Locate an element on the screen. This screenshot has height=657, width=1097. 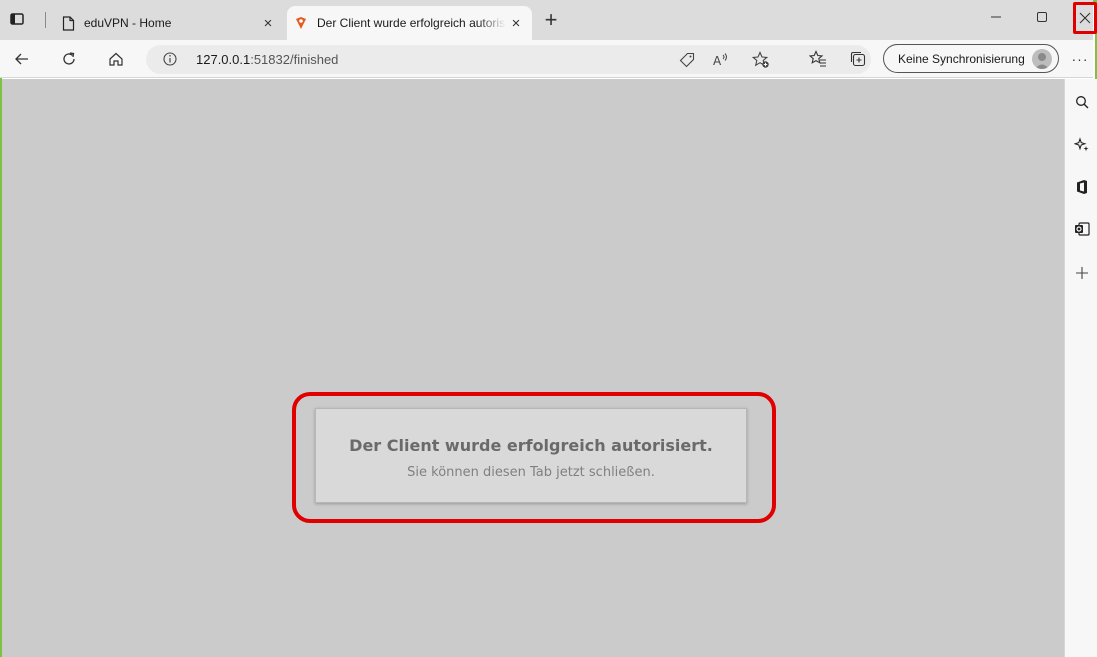
favorites-icon is located at coordinates (818, 59).